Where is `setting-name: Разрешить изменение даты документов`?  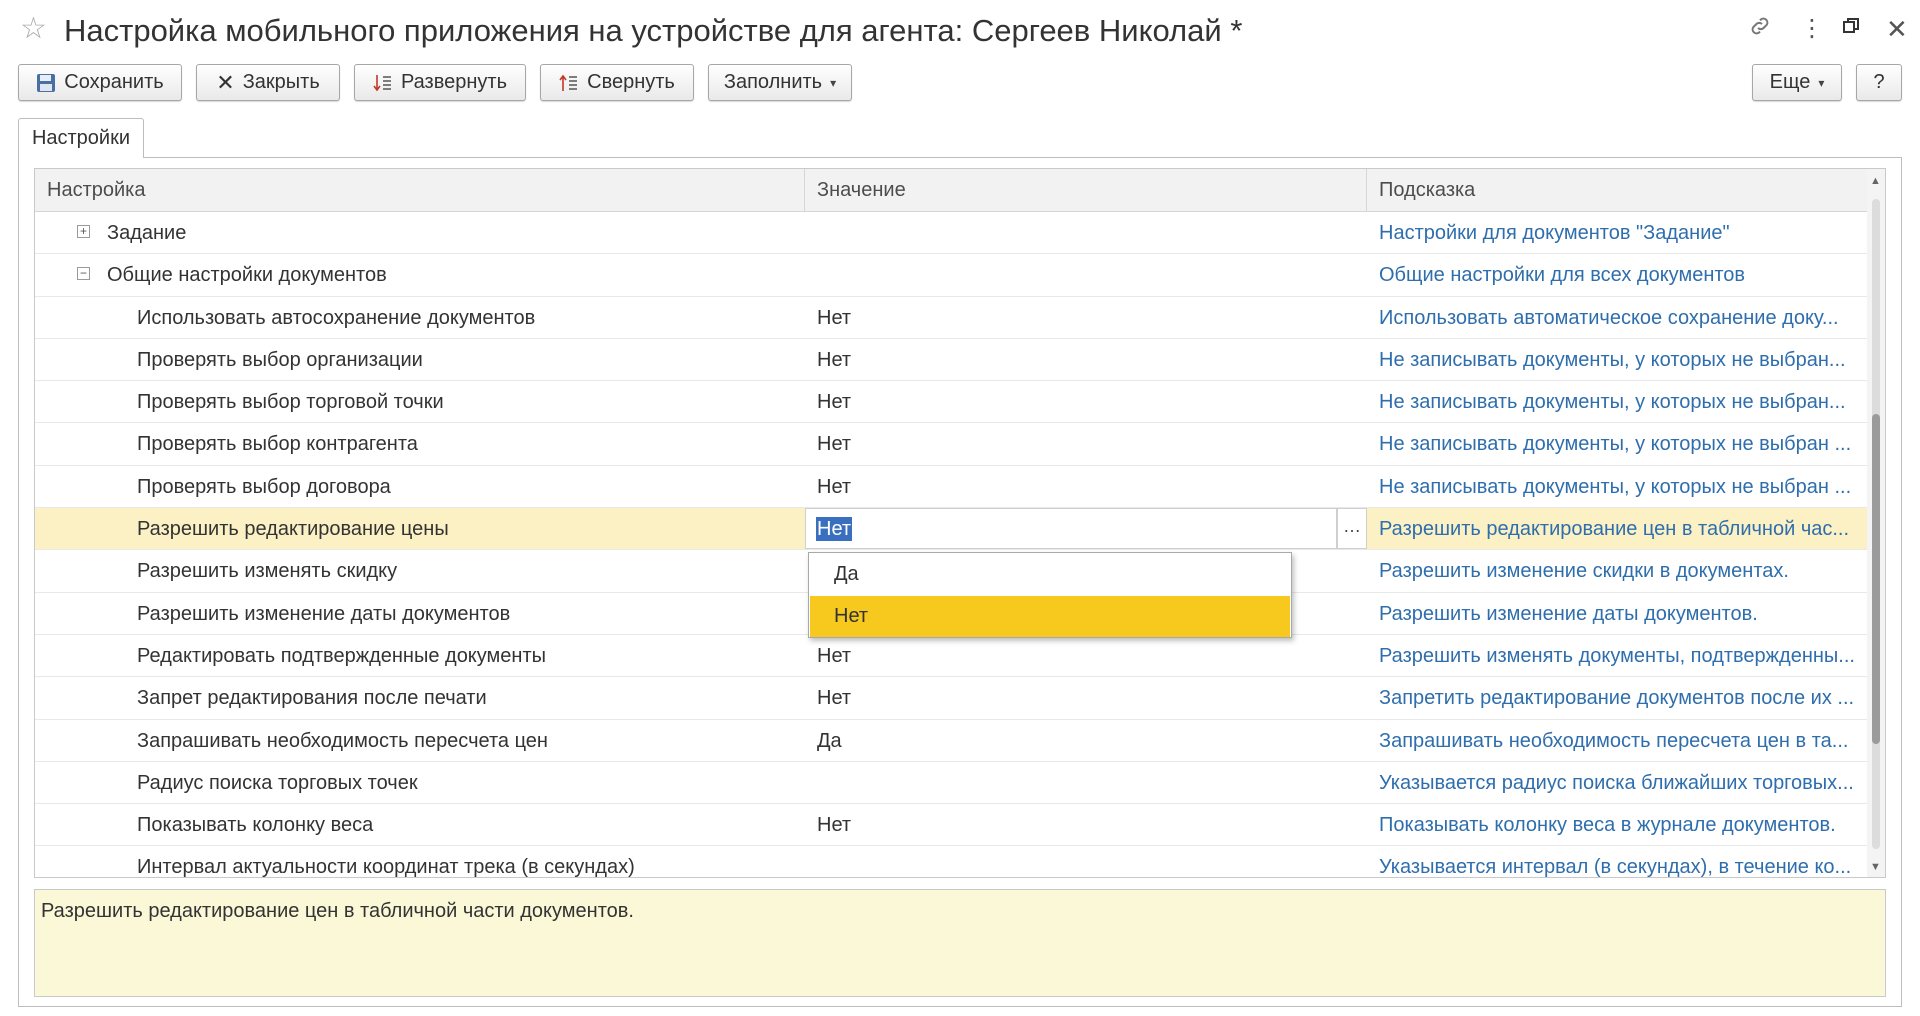
setting-name: Разрешить изменение даты документов is located at coordinates (324, 613).